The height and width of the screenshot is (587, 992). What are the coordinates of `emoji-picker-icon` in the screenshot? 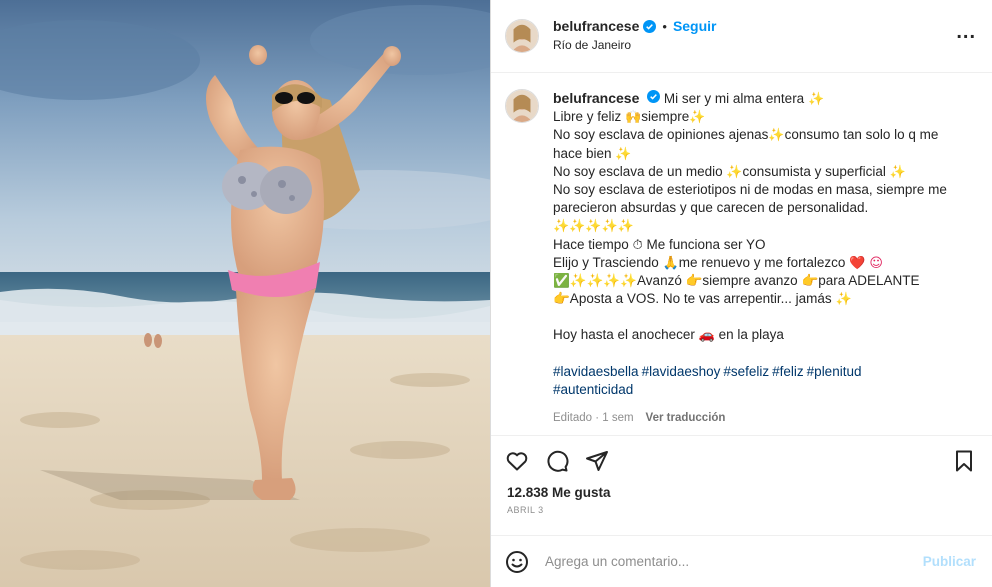 It's located at (517, 562).